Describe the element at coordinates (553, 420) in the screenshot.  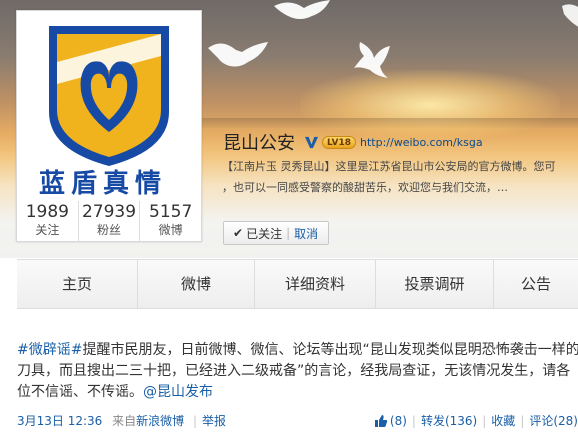
I see `comment-button: 评论(28)` at that location.